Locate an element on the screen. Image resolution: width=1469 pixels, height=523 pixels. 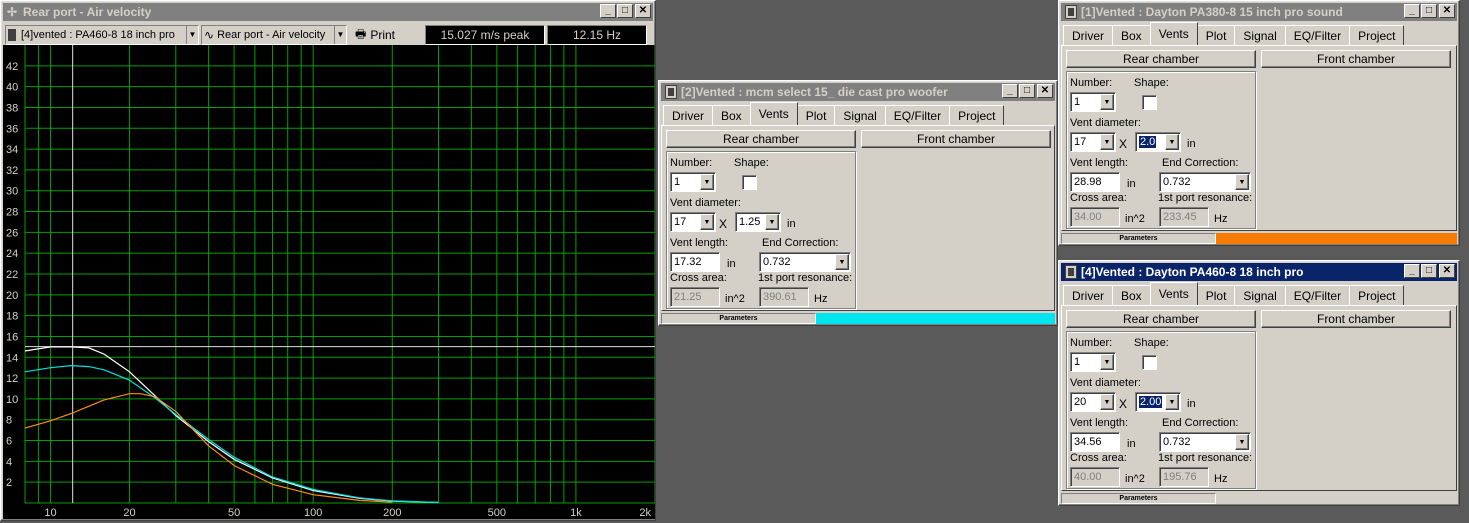
x-tick-label: 20 is located at coordinates (129, 513).